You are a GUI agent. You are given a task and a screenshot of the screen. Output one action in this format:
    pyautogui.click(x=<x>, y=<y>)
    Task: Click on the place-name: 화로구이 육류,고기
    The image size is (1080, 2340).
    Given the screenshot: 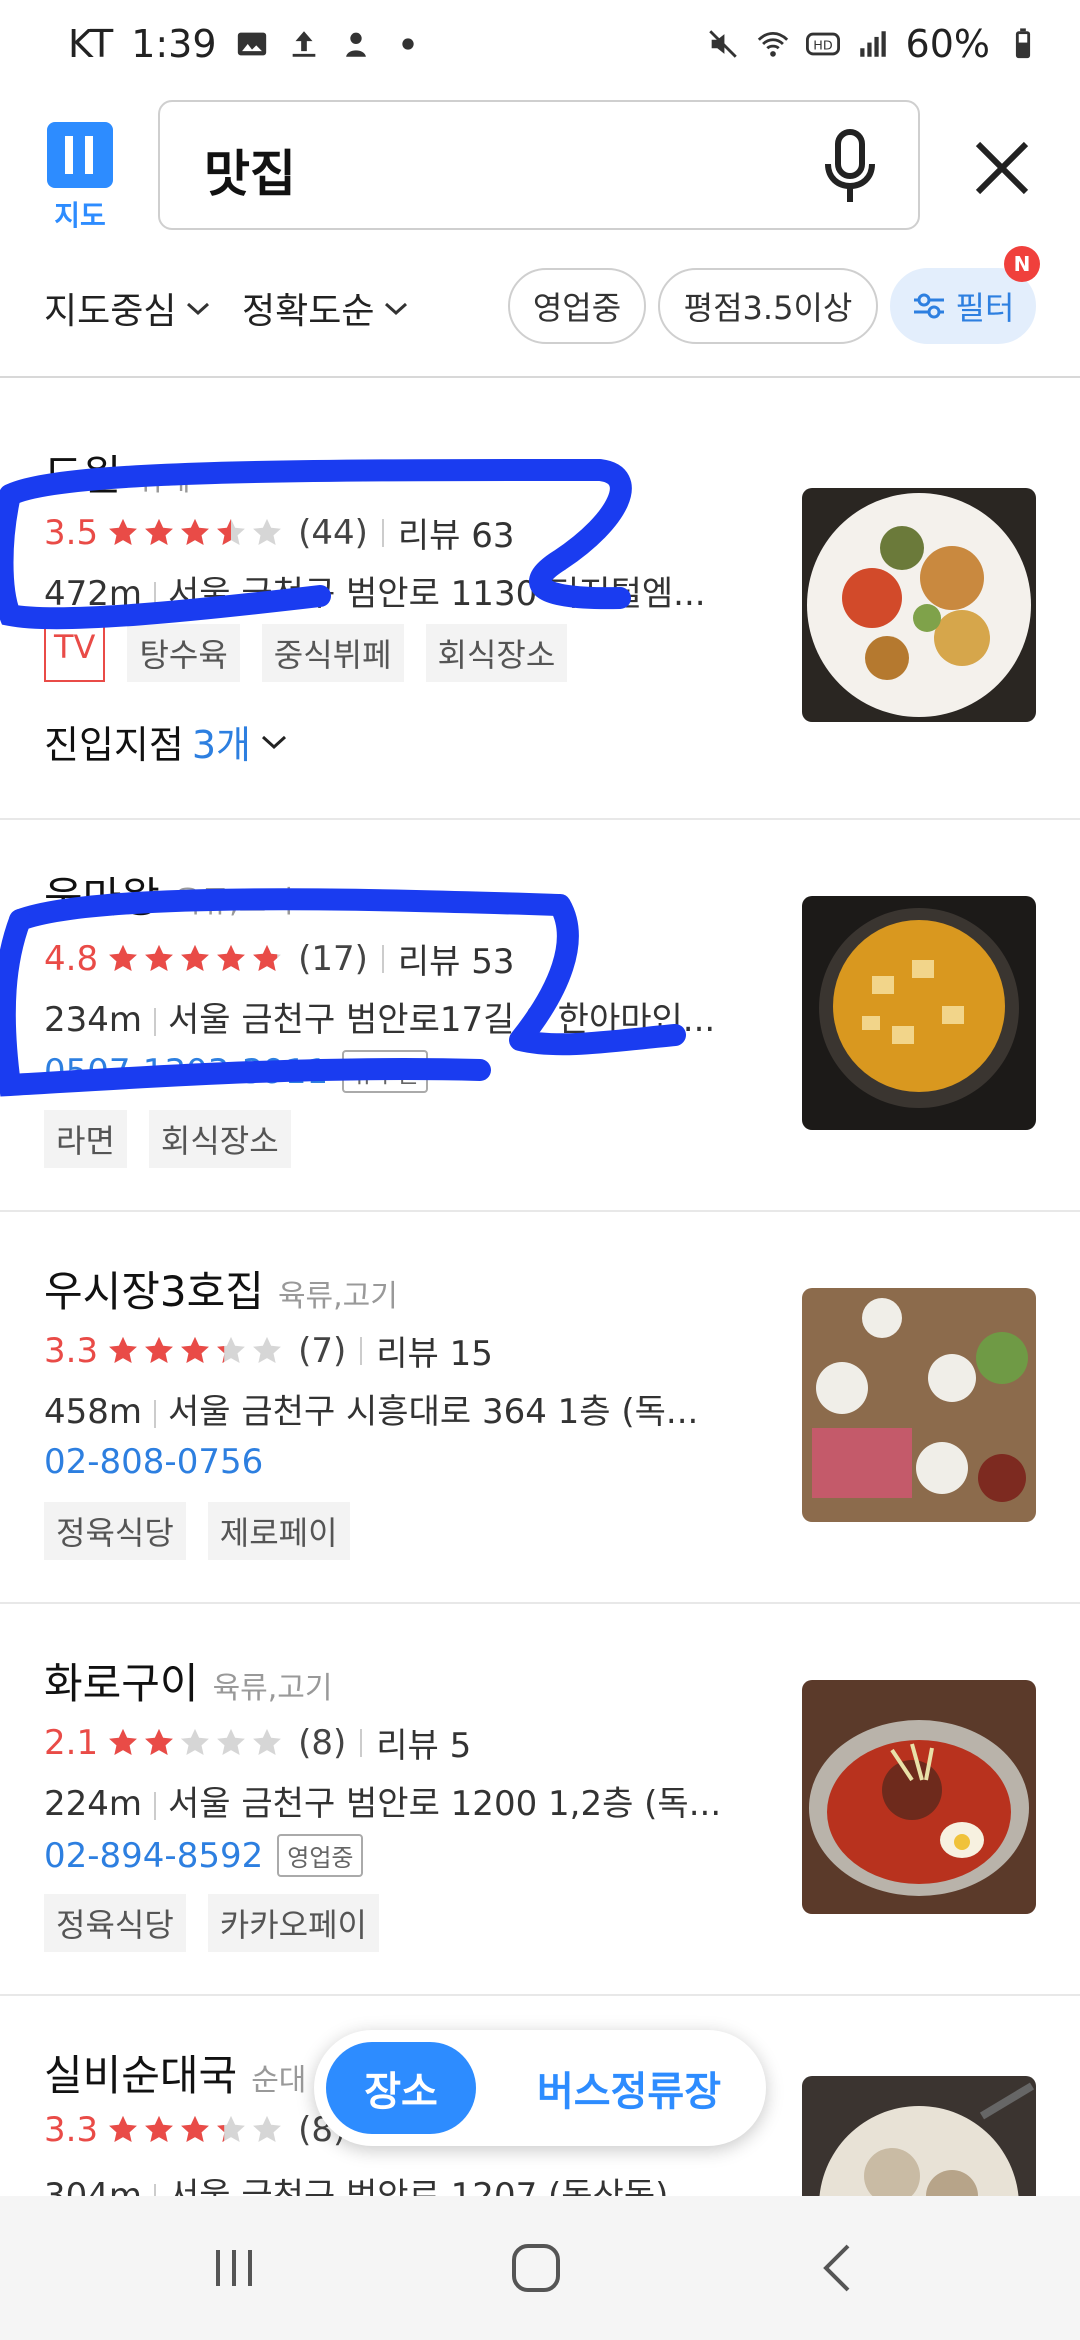 What is the action you would take?
    pyautogui.click(x=188, y=1680)
    